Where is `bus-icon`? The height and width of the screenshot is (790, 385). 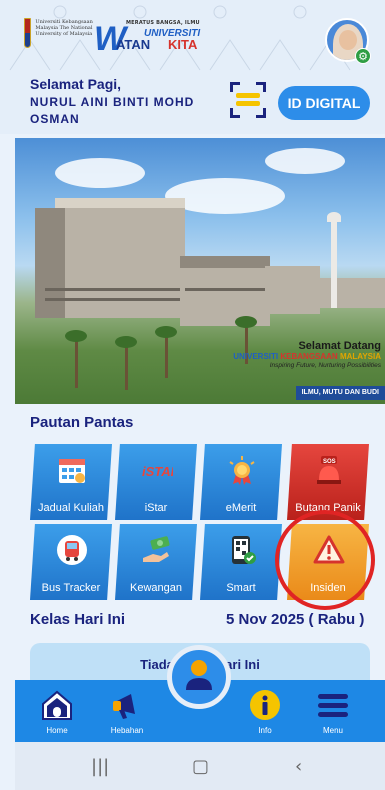 bus-icon is located at coordinates (72, 550).